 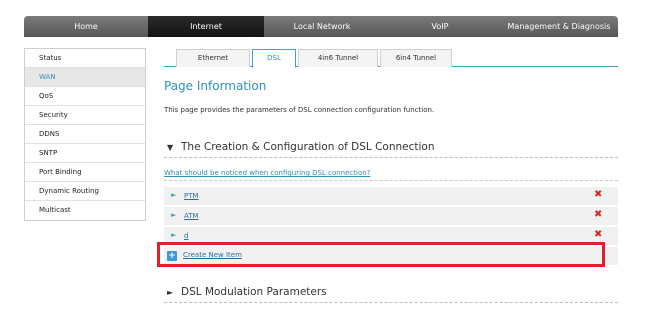 I want to click on sidebar-item-port-binding: Port Binding, so click(x=85, y=172).